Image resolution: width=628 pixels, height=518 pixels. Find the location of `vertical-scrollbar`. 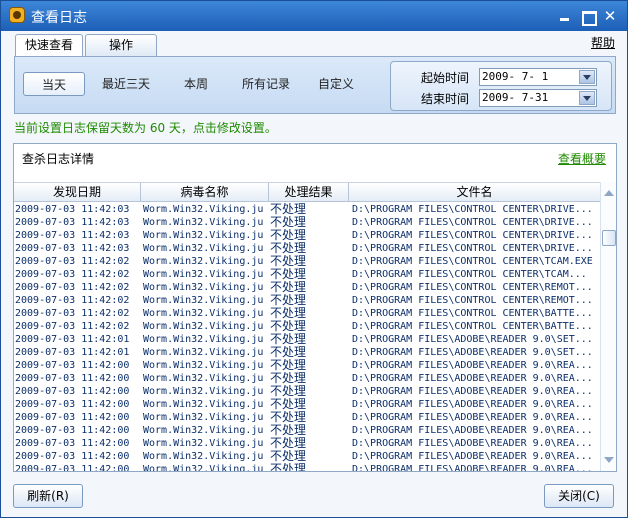

vertical-scrollbar is located at coordinates (608, 326).